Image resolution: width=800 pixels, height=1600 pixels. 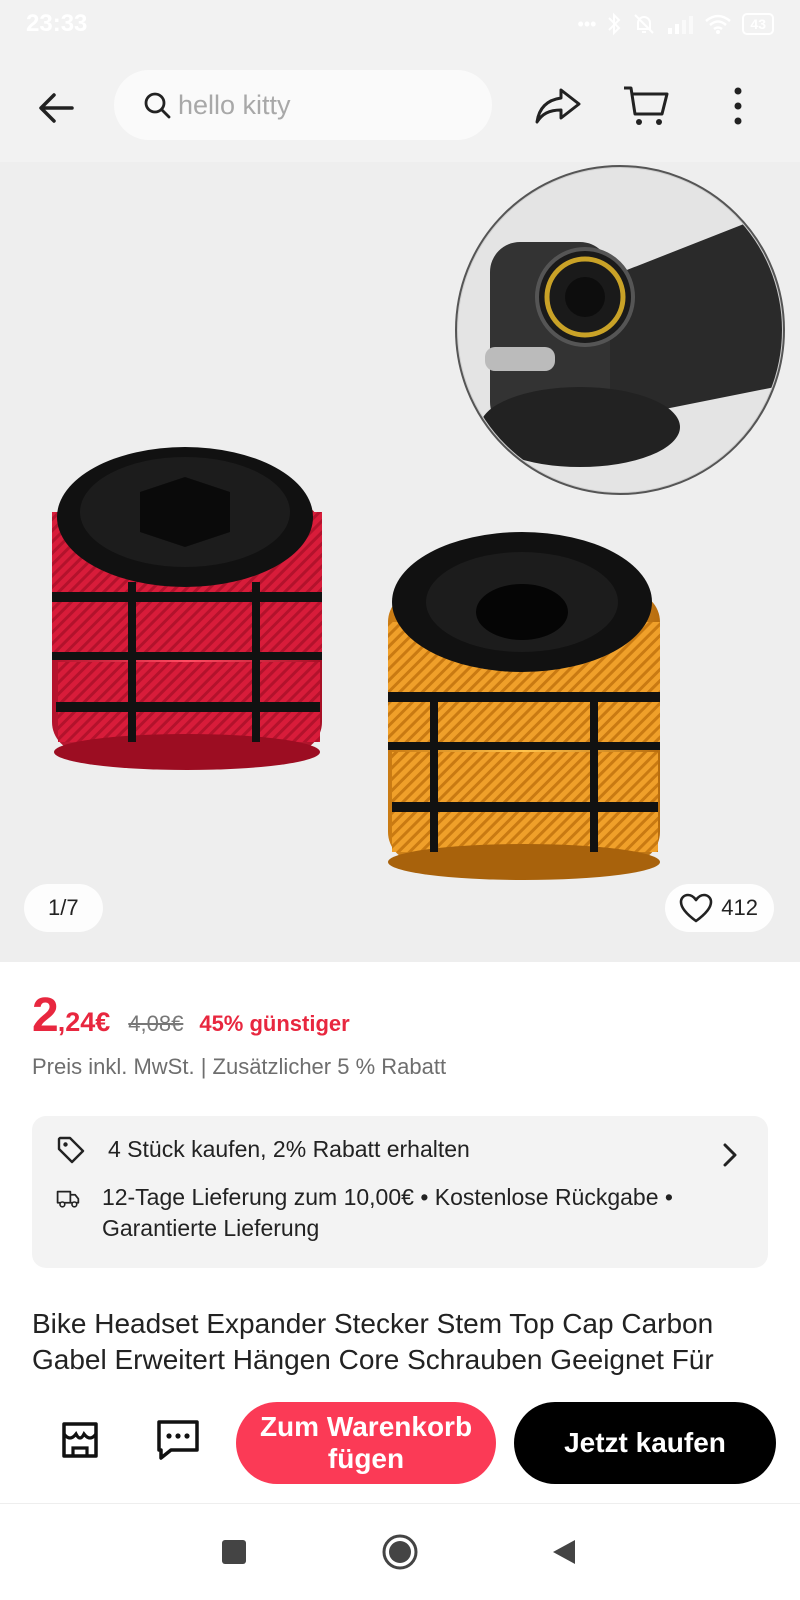 I want to click on bluetooth-icon, so click(x=614, y=24).